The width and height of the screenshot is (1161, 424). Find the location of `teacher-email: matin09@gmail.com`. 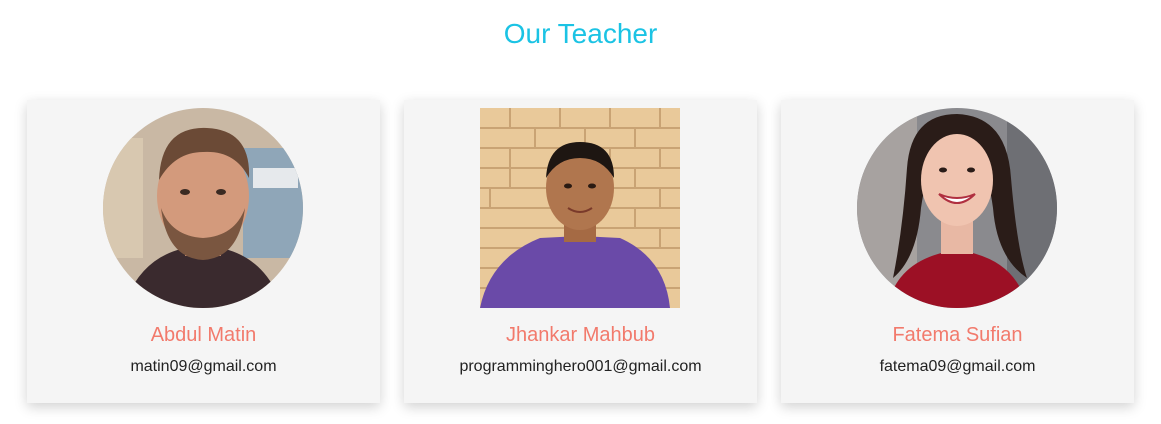

teacher-email: matin09@gmail.com is located at coordinates (203, 366).